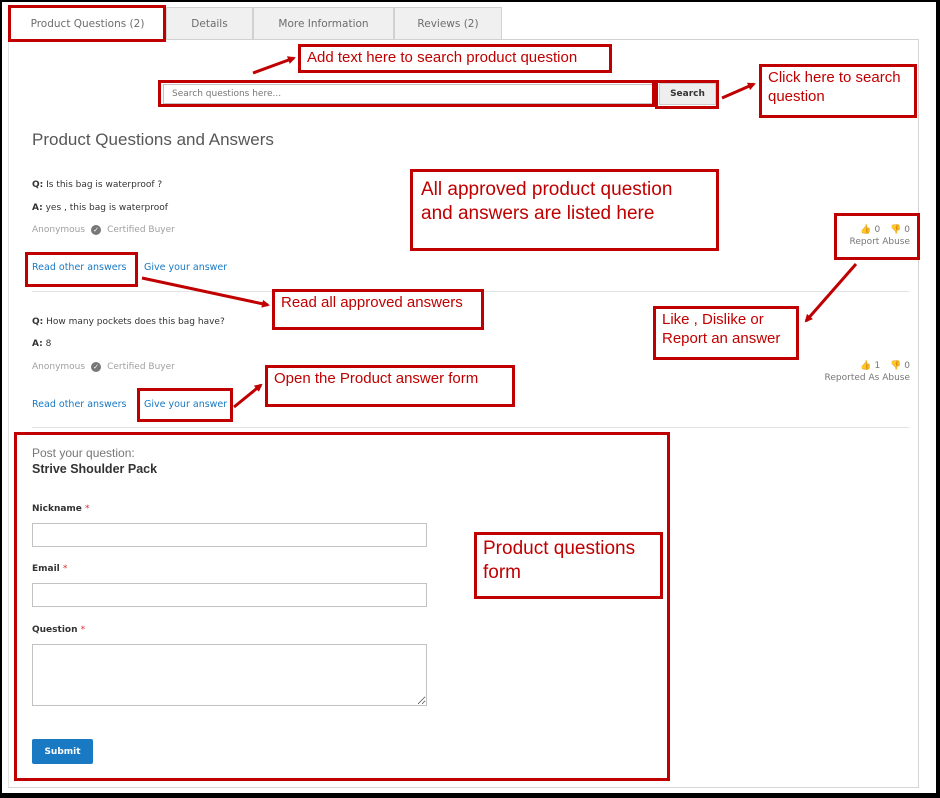  Describe the element at coordinates (542, 39) in the screenshot. I see `tabs-divider` at that location.